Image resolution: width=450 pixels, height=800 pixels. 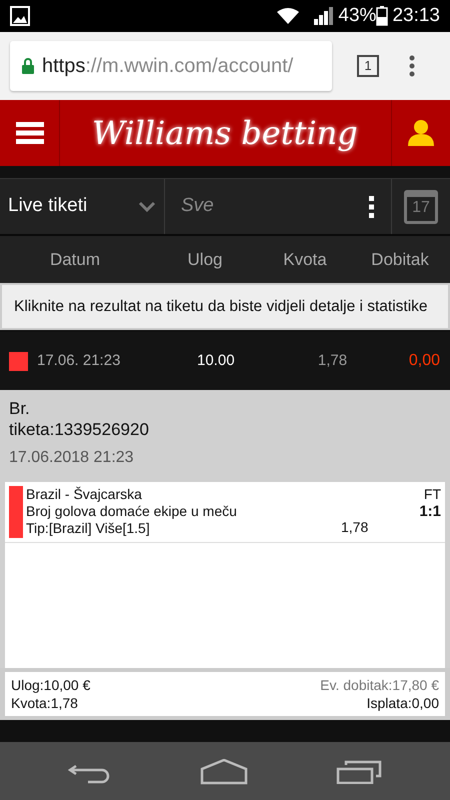 What do you see at coordinates (28, 66) in the screenshot?
I see `lock-icon` at bounding box center [28, 66].